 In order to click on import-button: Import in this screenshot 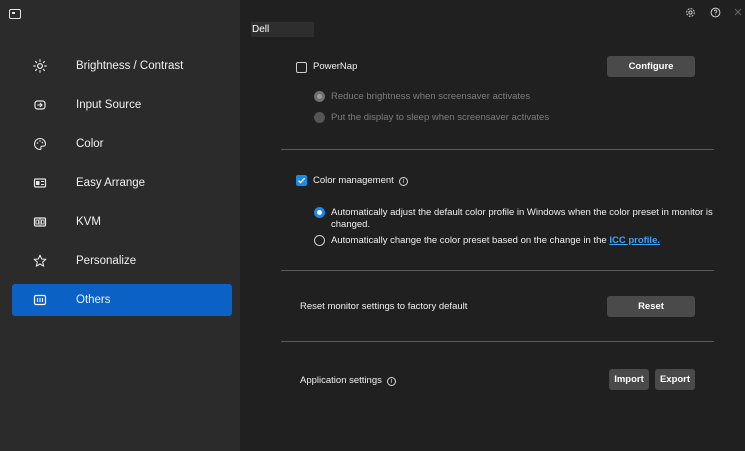, I will do `click(629, 379)`.